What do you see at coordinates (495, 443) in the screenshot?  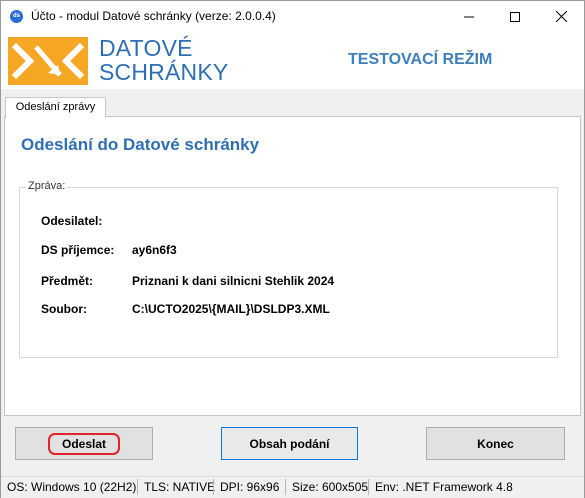 I see `end-button: Konec` at bounding box center [495, 443].